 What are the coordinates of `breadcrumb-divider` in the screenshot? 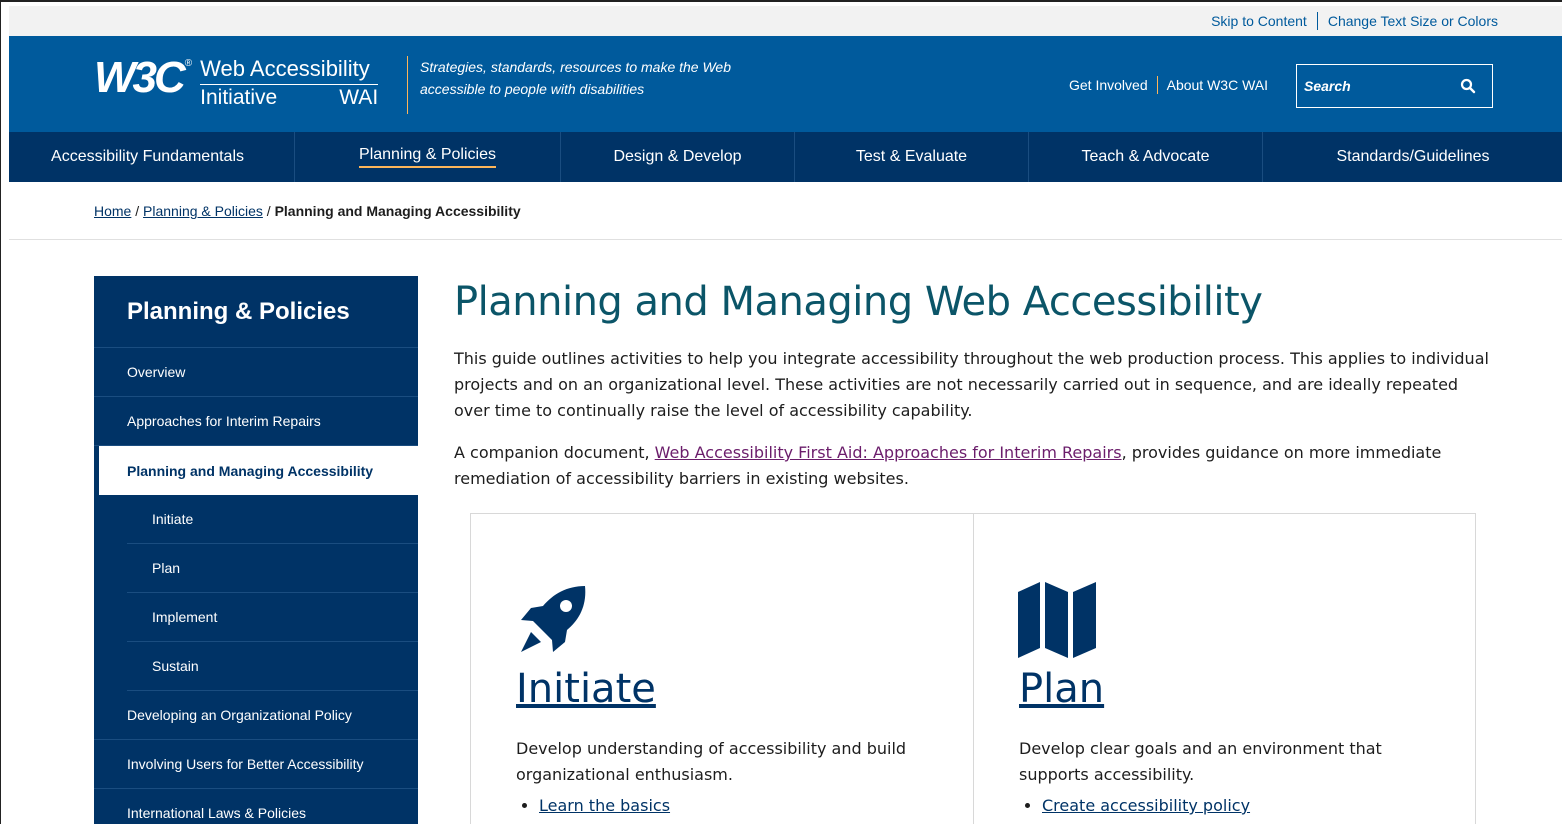 It's located at (785, 239).